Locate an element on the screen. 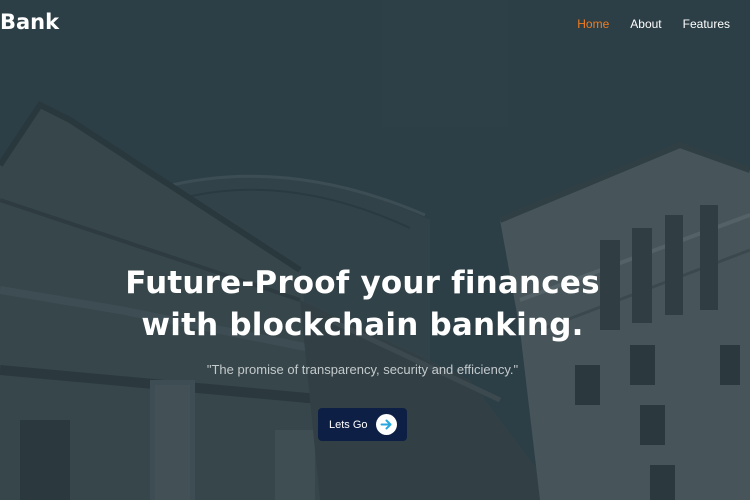 This screenshot has width=750, height=500. lets-go-button: Lets Go is located at coordinates (362, 424).